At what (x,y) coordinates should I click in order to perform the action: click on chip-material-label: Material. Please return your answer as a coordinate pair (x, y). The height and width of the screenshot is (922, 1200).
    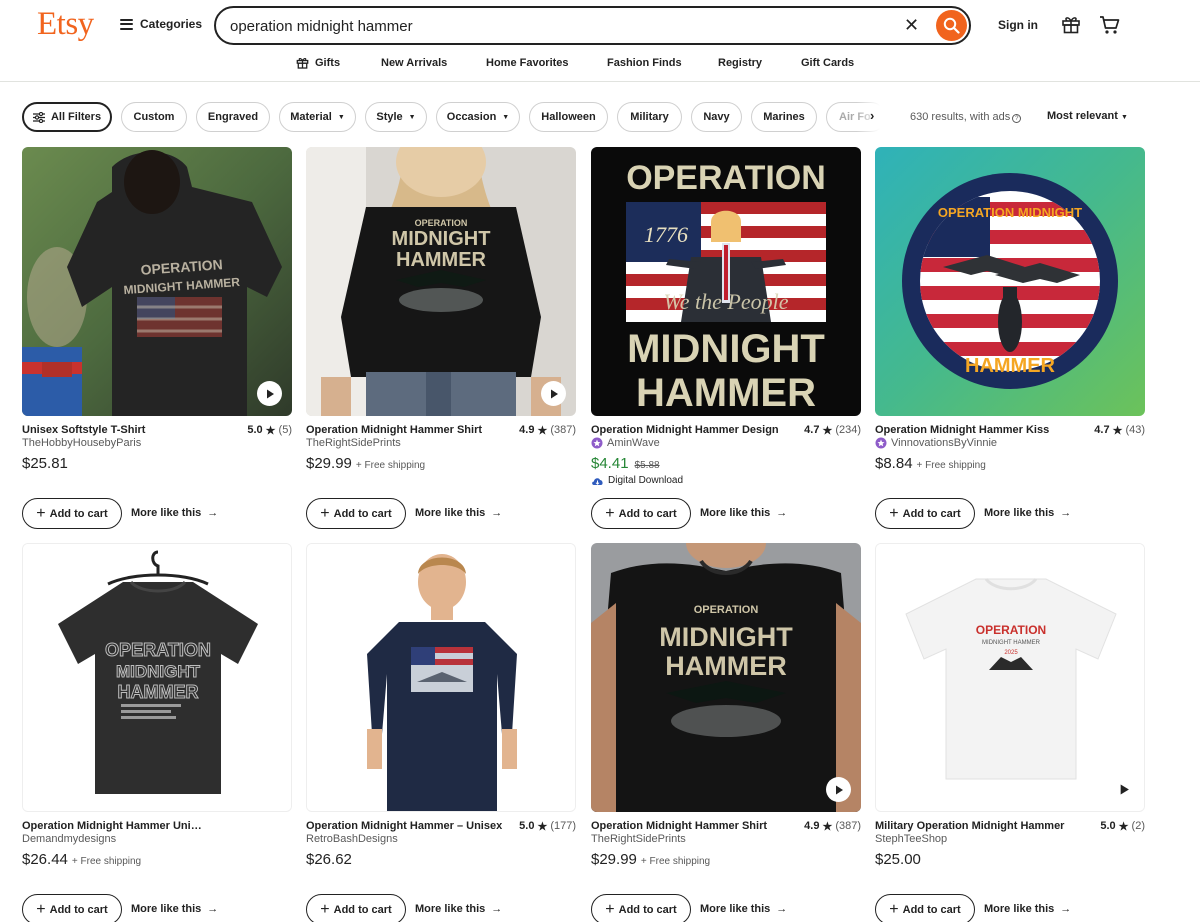
    Looking at the image, I should click on (311, 117).